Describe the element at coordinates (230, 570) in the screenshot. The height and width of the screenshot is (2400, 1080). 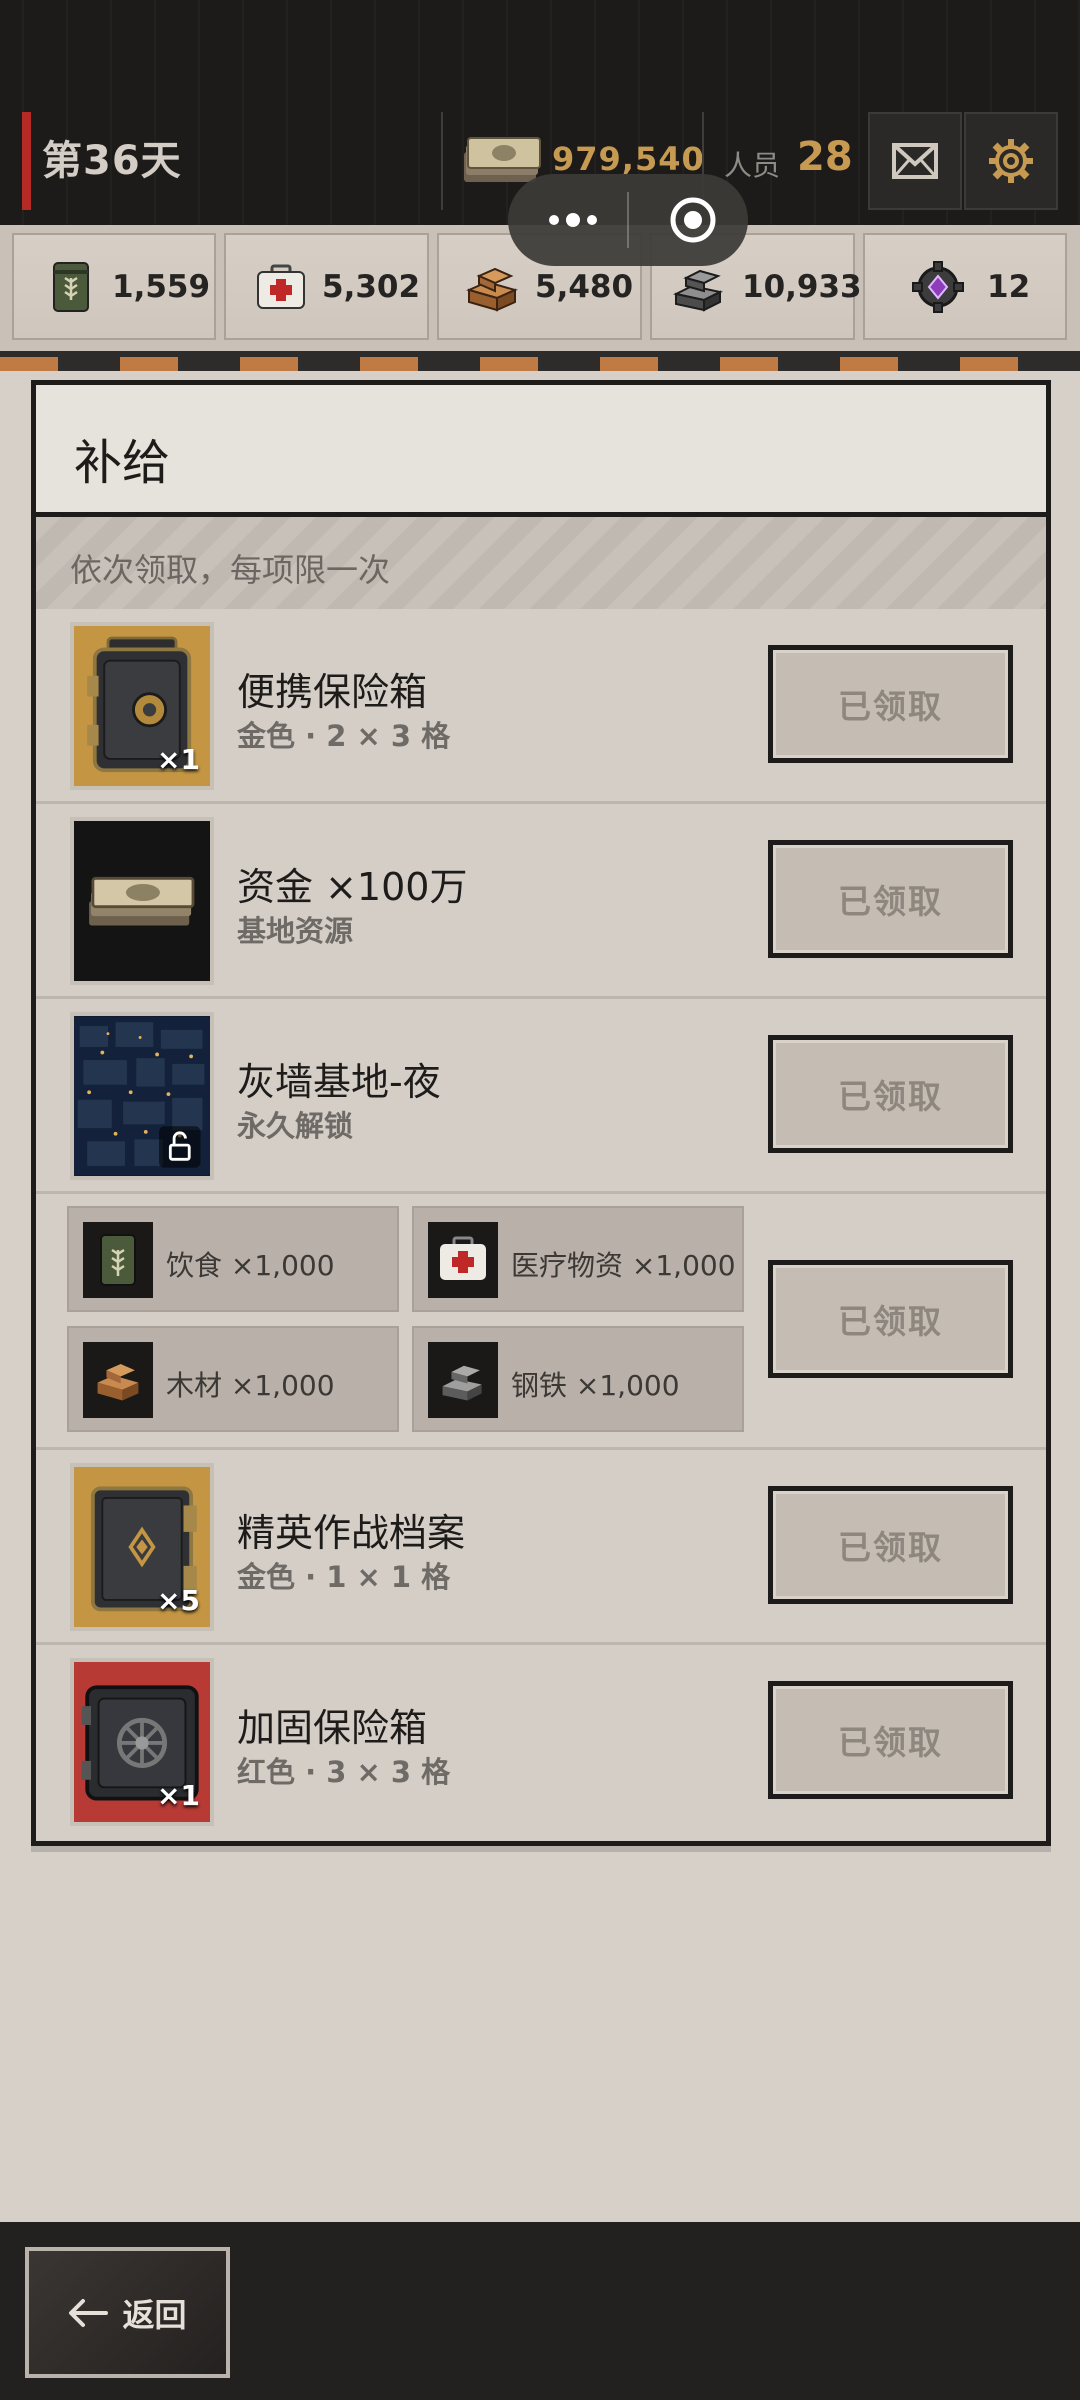
I see `panel-subtitle: 依次领取，每项限一次` at that location.